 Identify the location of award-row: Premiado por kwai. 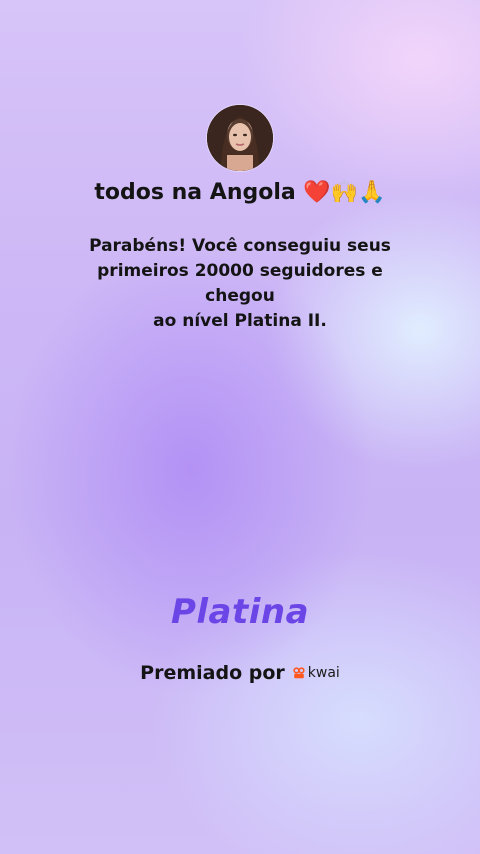
(240, 673).